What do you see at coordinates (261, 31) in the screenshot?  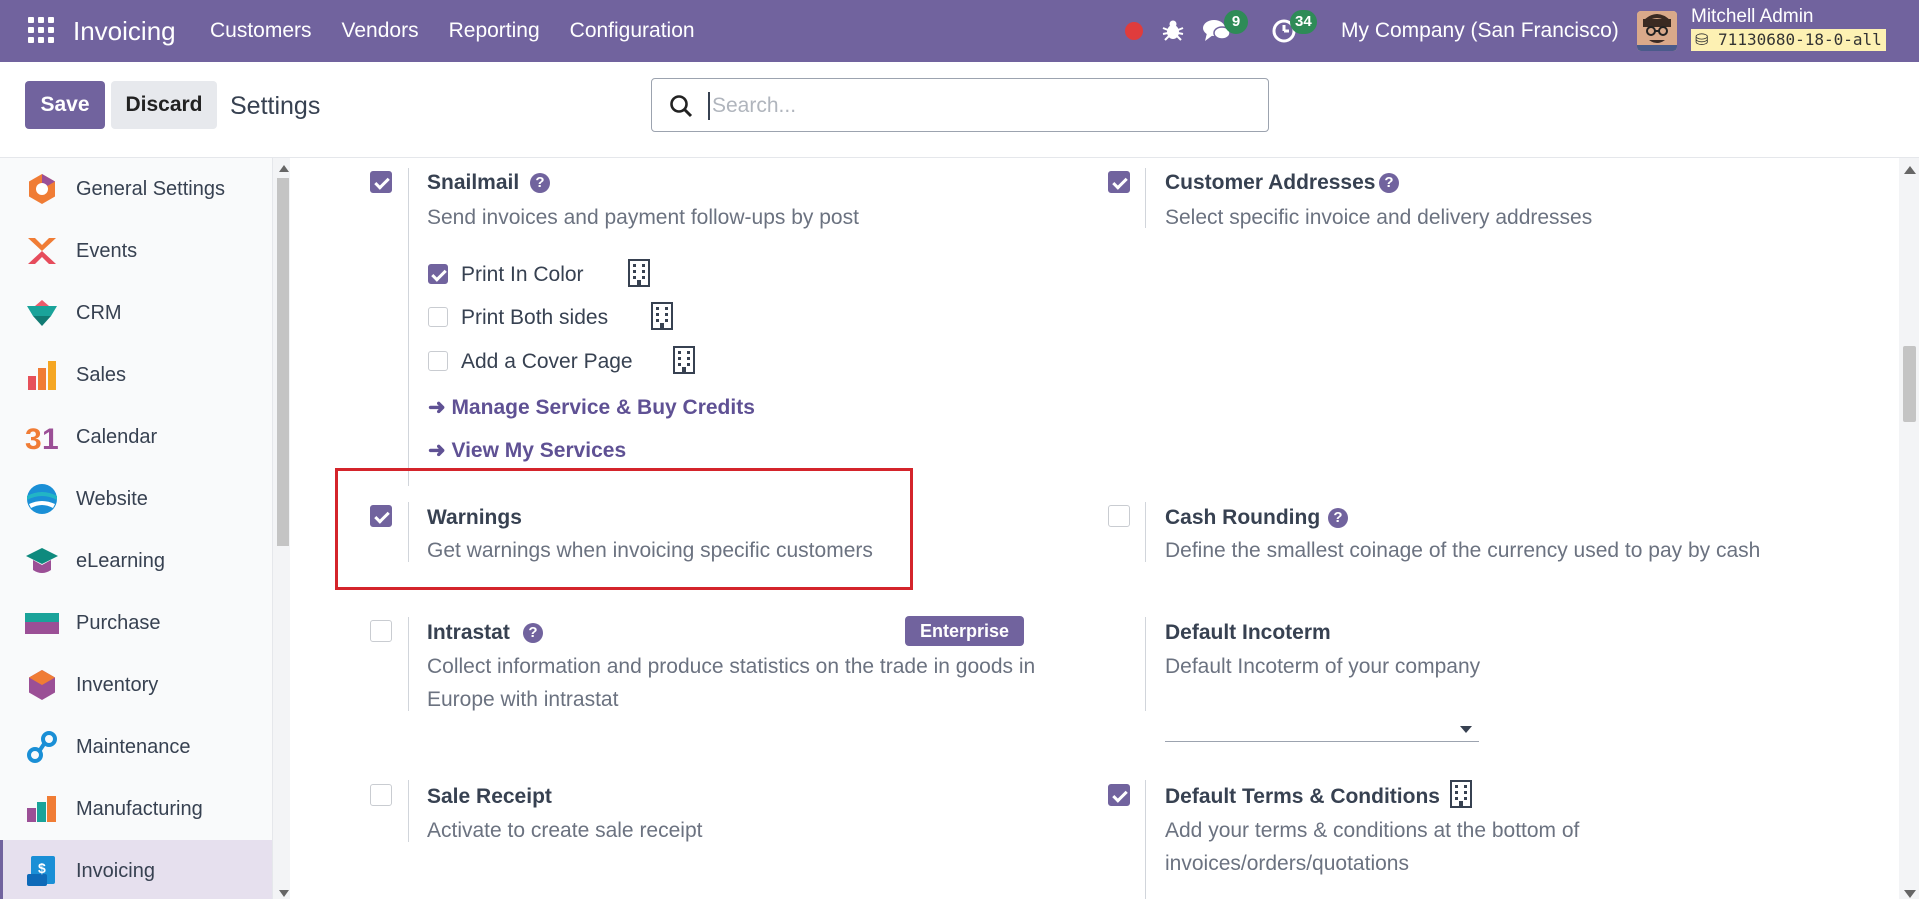 I see `menu-customers: Customers` at bounding box center [261, 31].